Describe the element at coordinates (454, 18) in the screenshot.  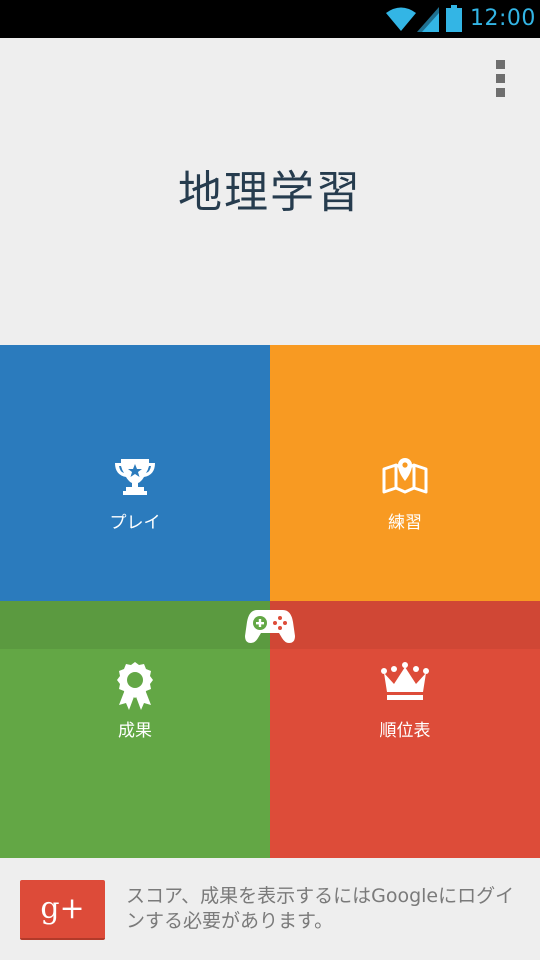
I see `battery-icon` at that location.